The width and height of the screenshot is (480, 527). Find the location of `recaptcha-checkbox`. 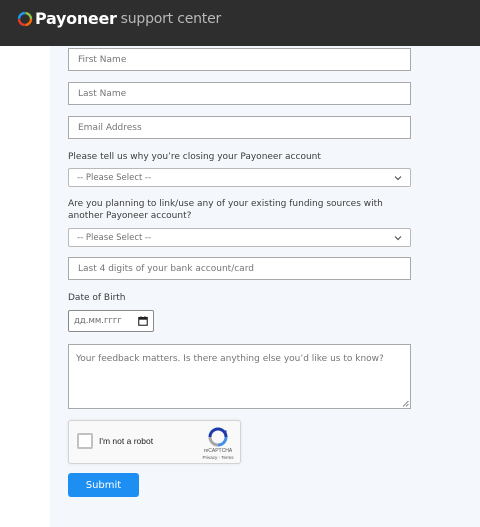

recaptcha-checkbox is located at coordinates (85, 441).